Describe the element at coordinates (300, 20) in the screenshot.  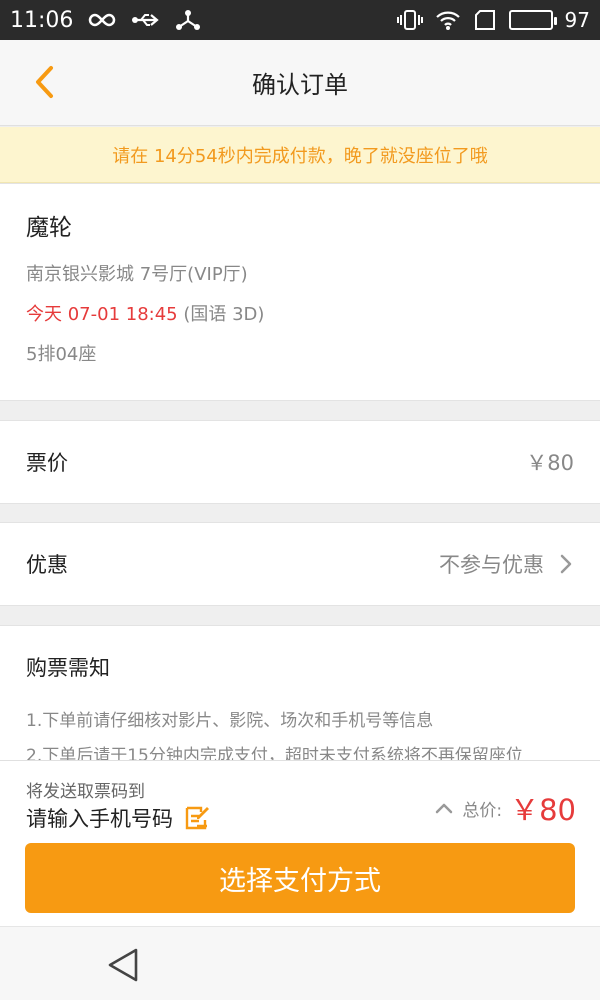
I see `status-bar: 11:06 97` at that location.